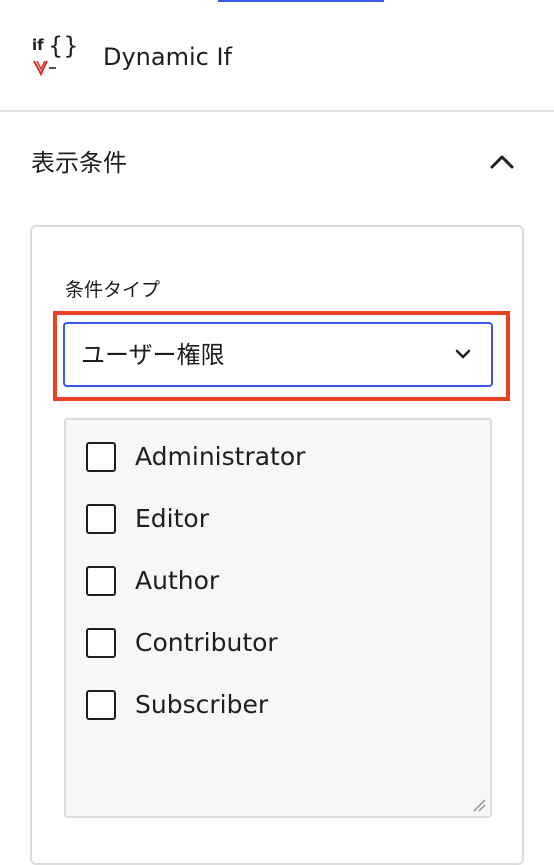 The height and width of the screenshot is (865, 554). Describe the element at coordinates (202, 704) in the screenshot. I see `role-label: Subscriber` at that location.